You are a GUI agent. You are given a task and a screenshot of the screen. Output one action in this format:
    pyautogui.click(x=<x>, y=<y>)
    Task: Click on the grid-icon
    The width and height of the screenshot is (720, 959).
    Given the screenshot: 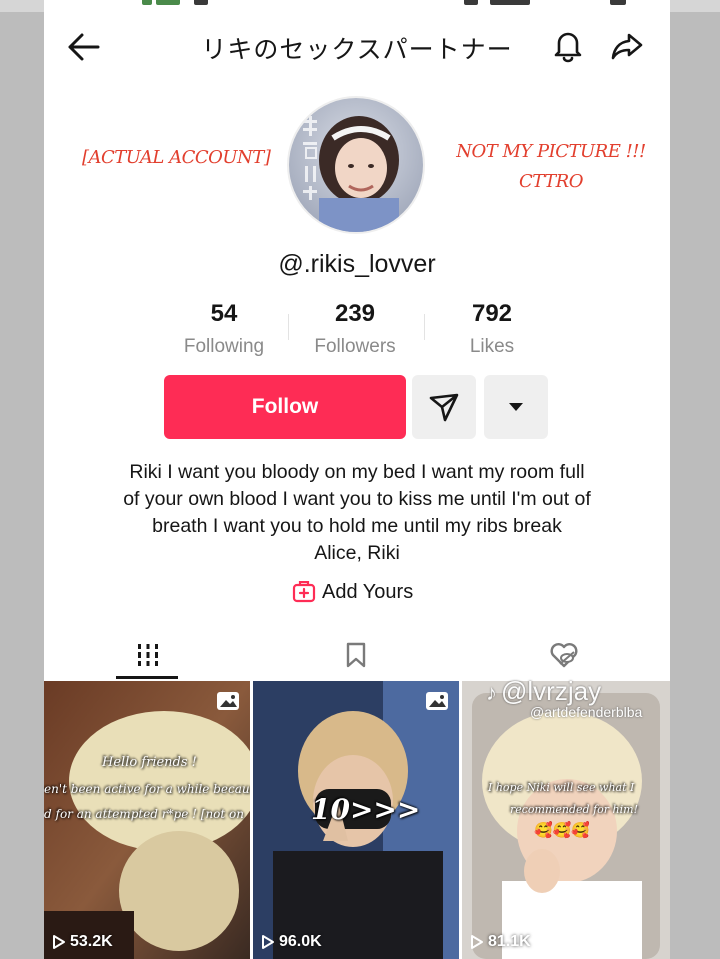 What is the action you would take?
    pyautogui.click(x=148, y=655)
    